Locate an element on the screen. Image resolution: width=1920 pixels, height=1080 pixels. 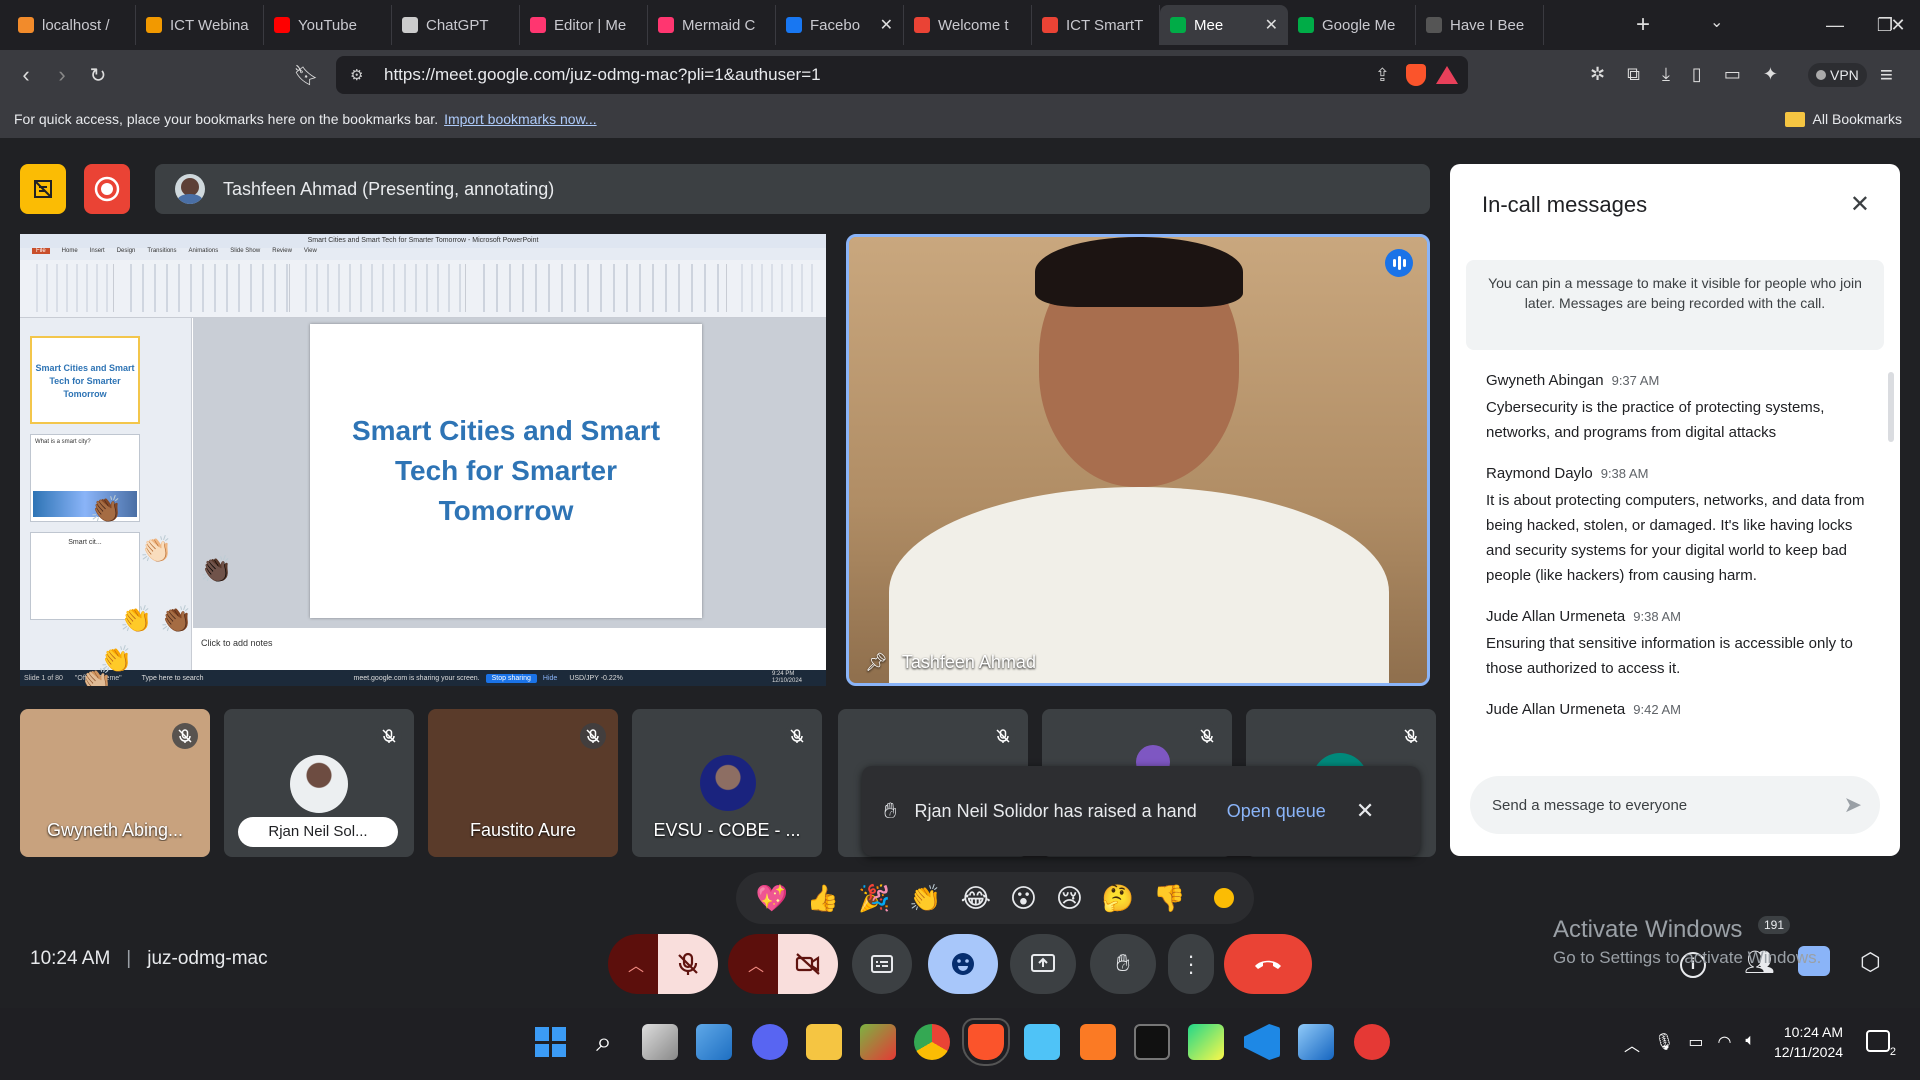
send-icon: ➤ is located at coordinates (1853, 805).